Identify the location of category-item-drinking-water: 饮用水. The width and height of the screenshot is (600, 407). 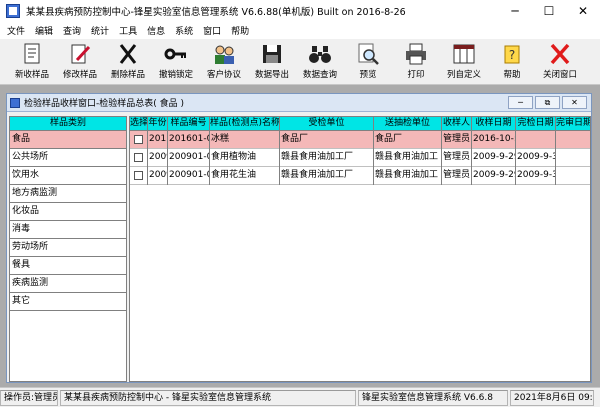
(68, 176).